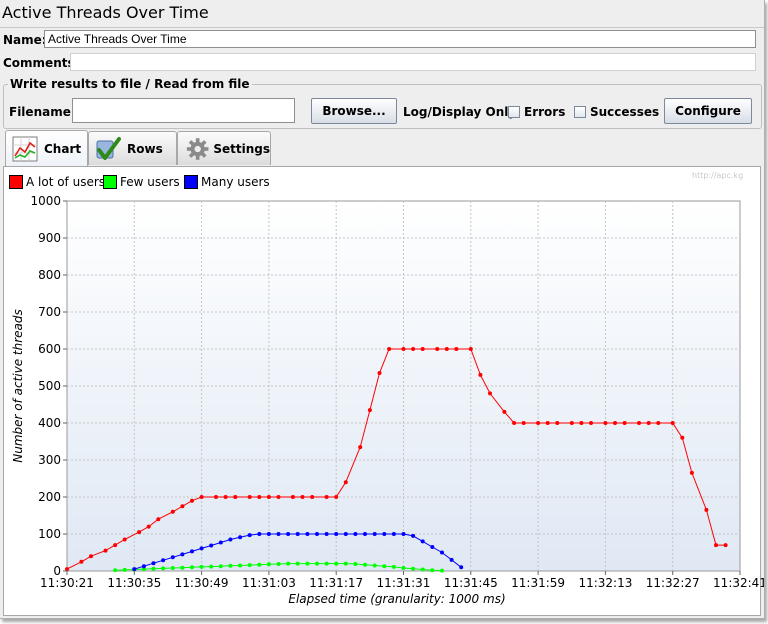 The height and width of the screenshot is (624, 768). What do you see at coordinates (150, 182) in the screenshot?
I see `legend-label-few-users: Few users` at bounding box center [150, 182].